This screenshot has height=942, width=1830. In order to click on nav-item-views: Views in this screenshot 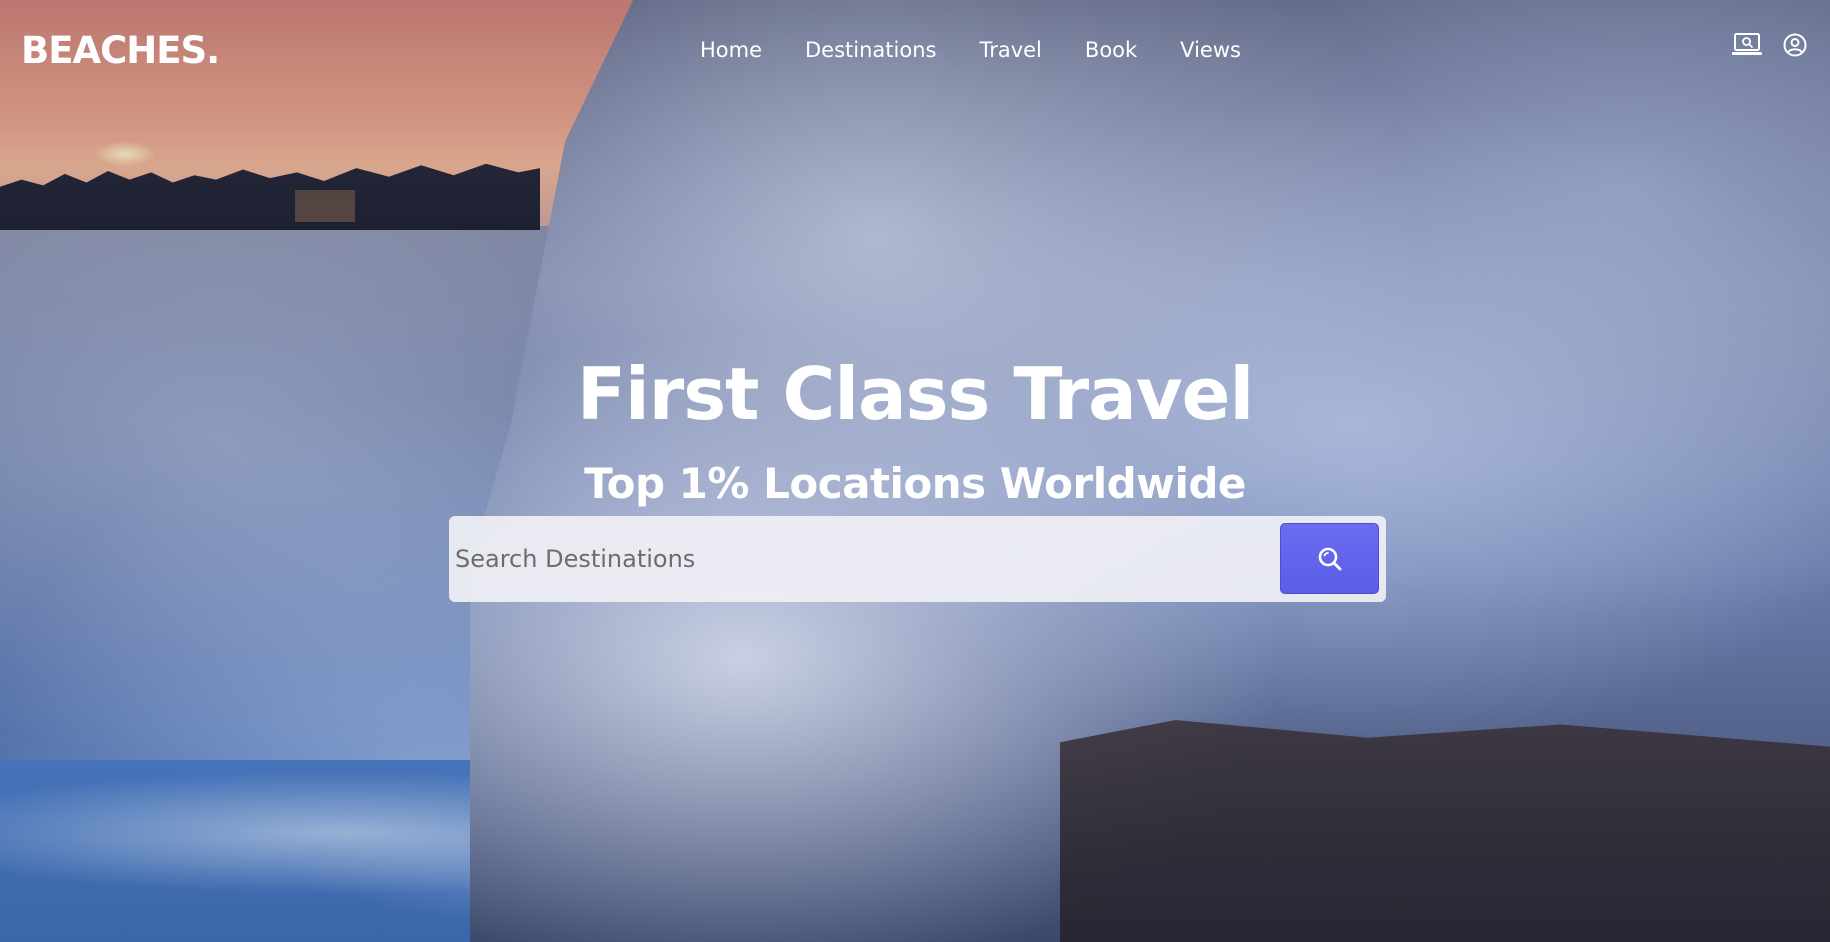, I will do `click(1210, 50)`.